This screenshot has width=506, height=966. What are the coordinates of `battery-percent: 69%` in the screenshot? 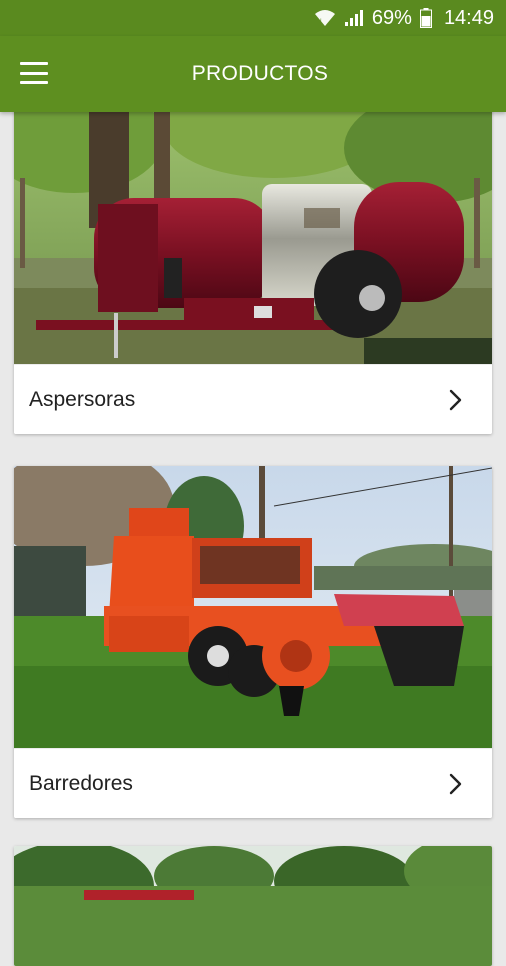 It's located at (391, 17).